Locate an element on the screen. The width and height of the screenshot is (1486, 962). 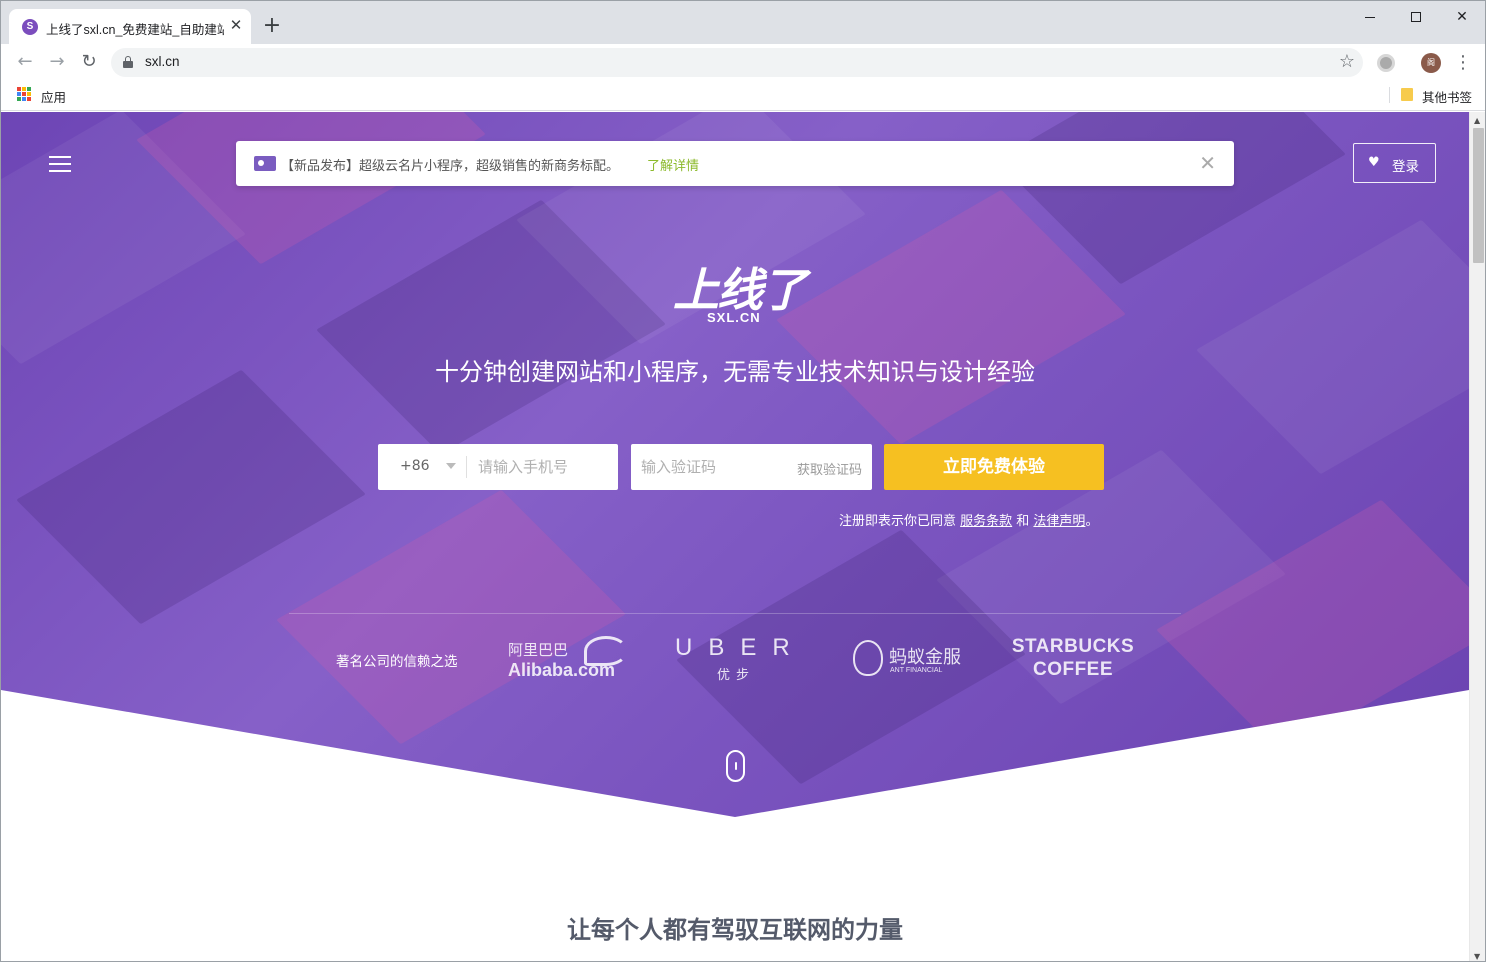
bookmark-star-icon: ☆ is located at coordinates (1347, 62).